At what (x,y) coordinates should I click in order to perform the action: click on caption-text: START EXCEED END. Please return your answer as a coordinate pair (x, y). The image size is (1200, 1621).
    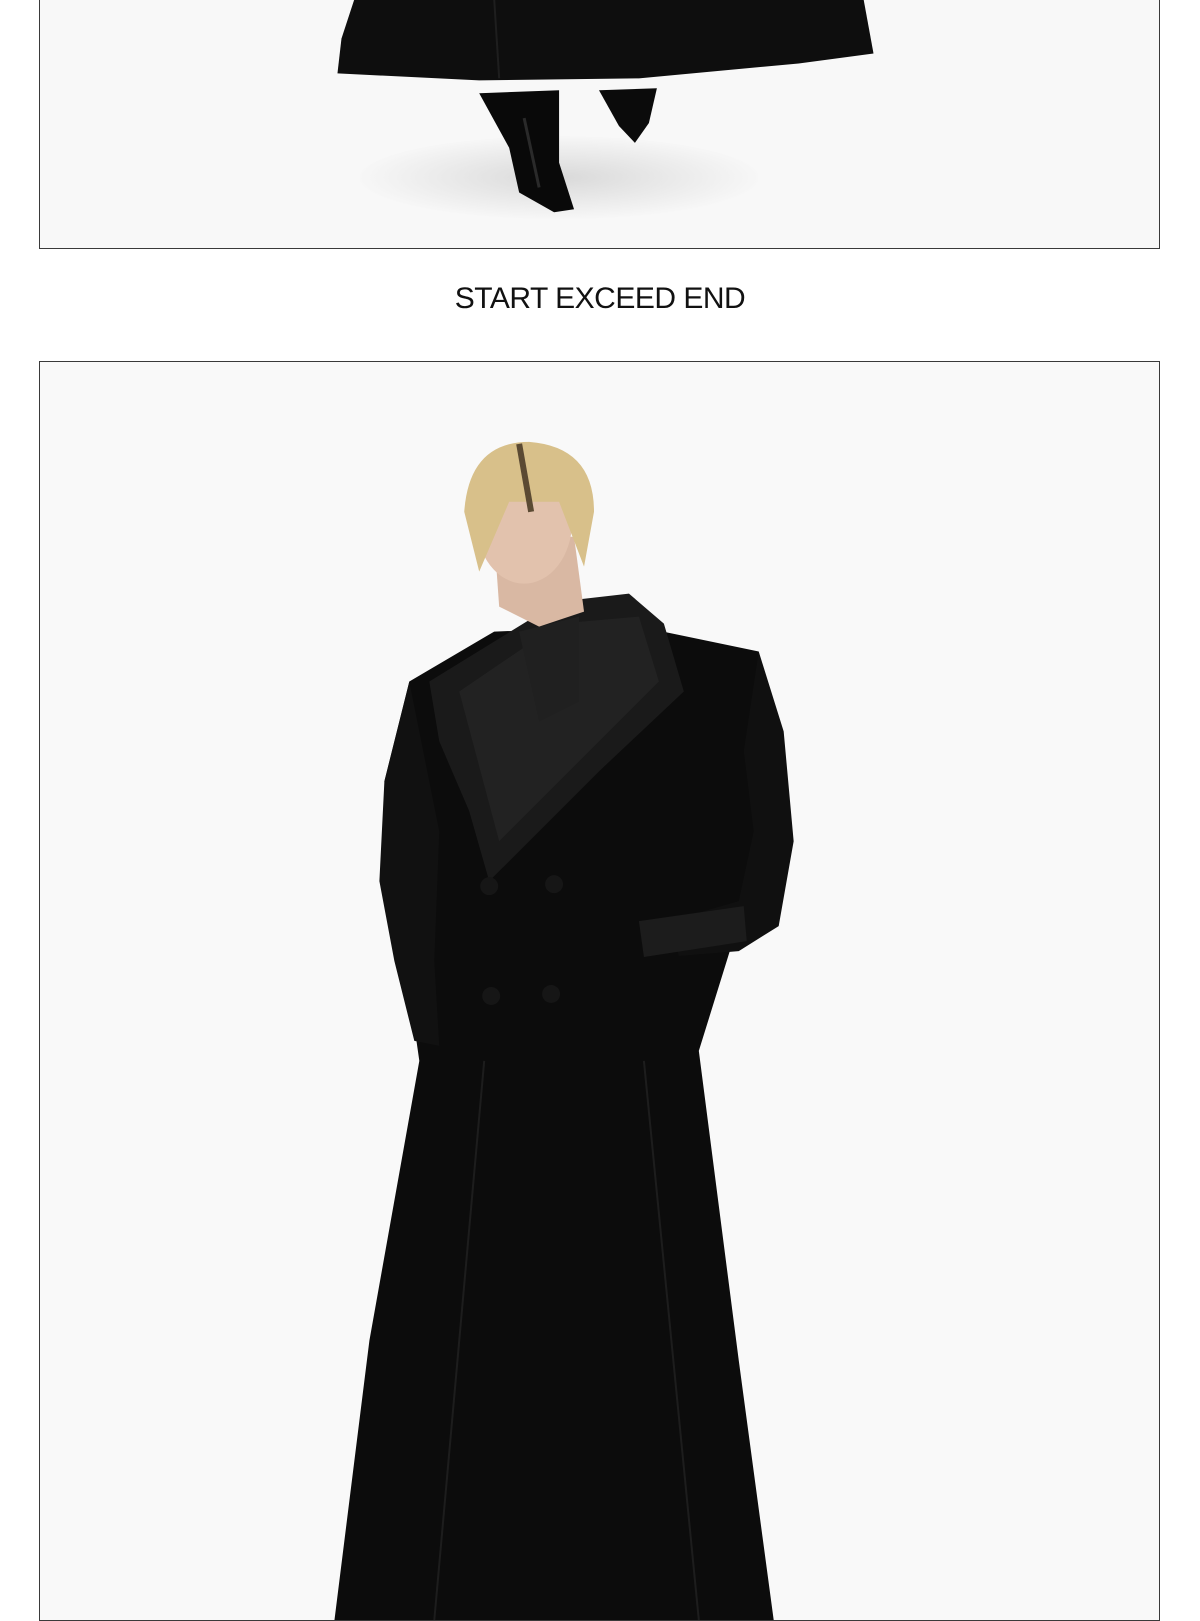
    Looking at the image, I should click on (600, 298).